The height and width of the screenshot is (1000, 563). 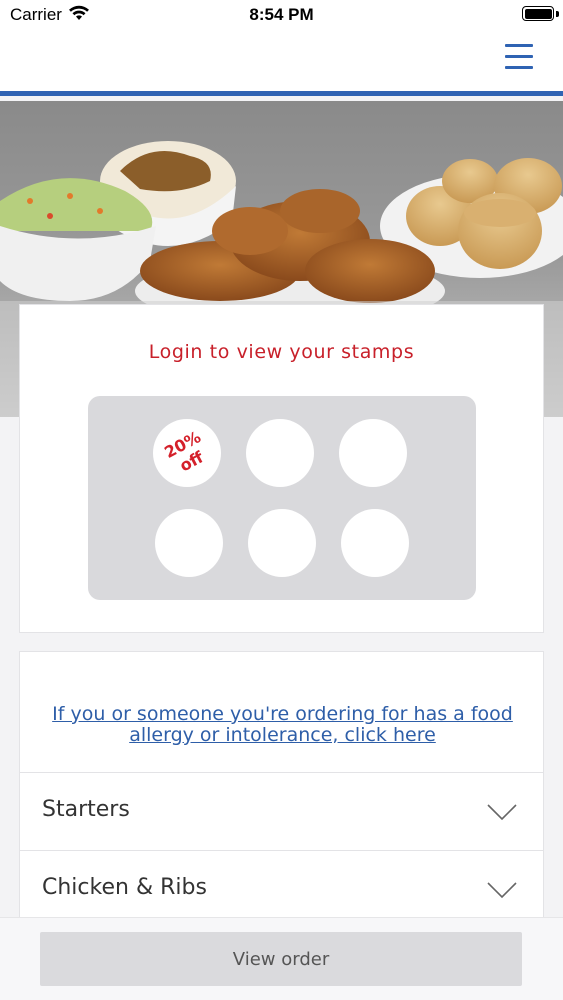 I want to click on stamp-grid: 20% off, so click(x=282, y=498).